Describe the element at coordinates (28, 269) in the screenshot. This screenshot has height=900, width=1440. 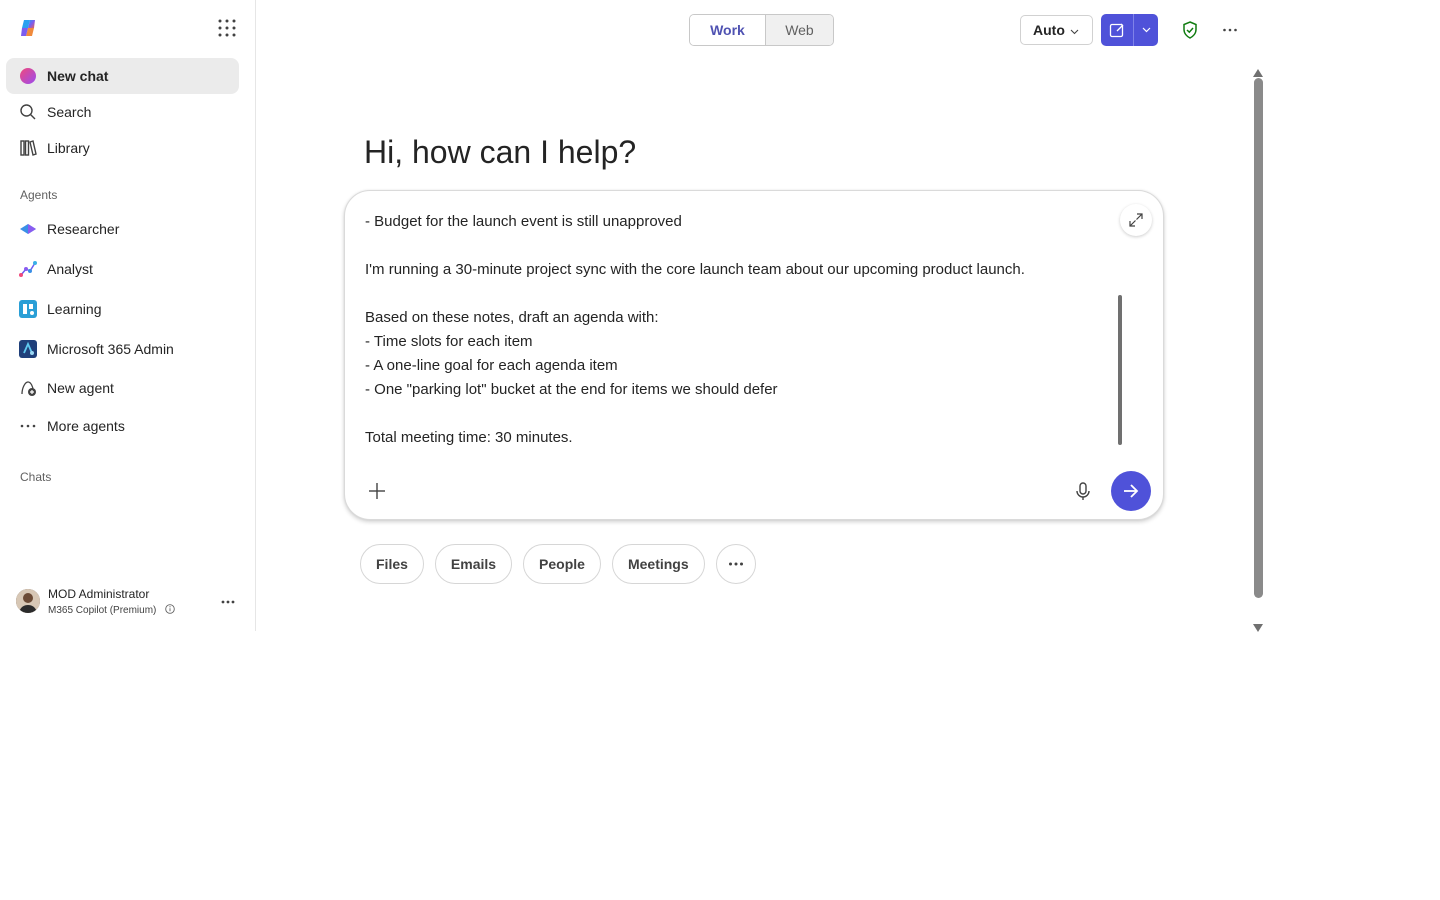
I see `analyst-icon` at that location.